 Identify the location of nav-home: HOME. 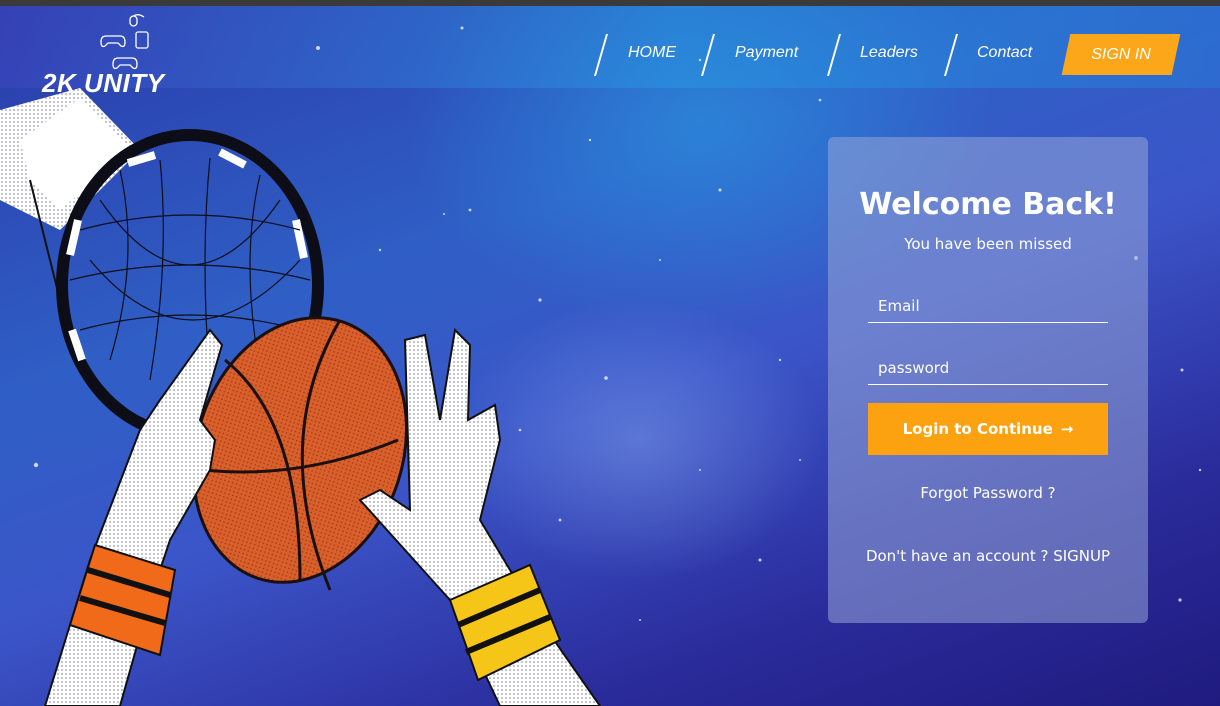
(652, 53).